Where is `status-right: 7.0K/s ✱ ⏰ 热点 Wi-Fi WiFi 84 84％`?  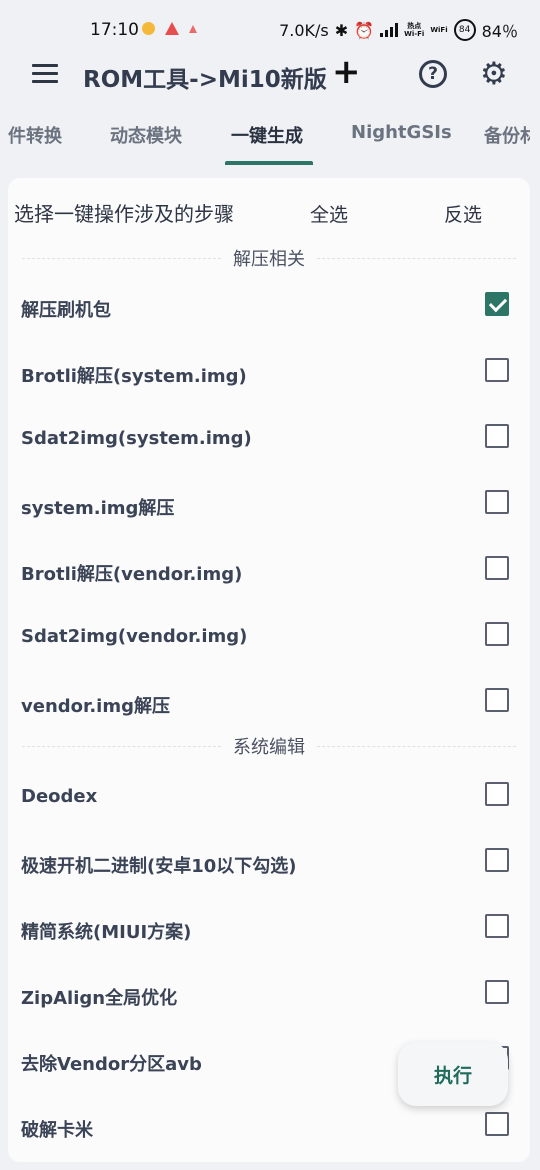 status-right: 7.0K/s ✱ ⏰ 热点 Wi-Fi WiFi 84 84％ is located at coordinates (398, 30).